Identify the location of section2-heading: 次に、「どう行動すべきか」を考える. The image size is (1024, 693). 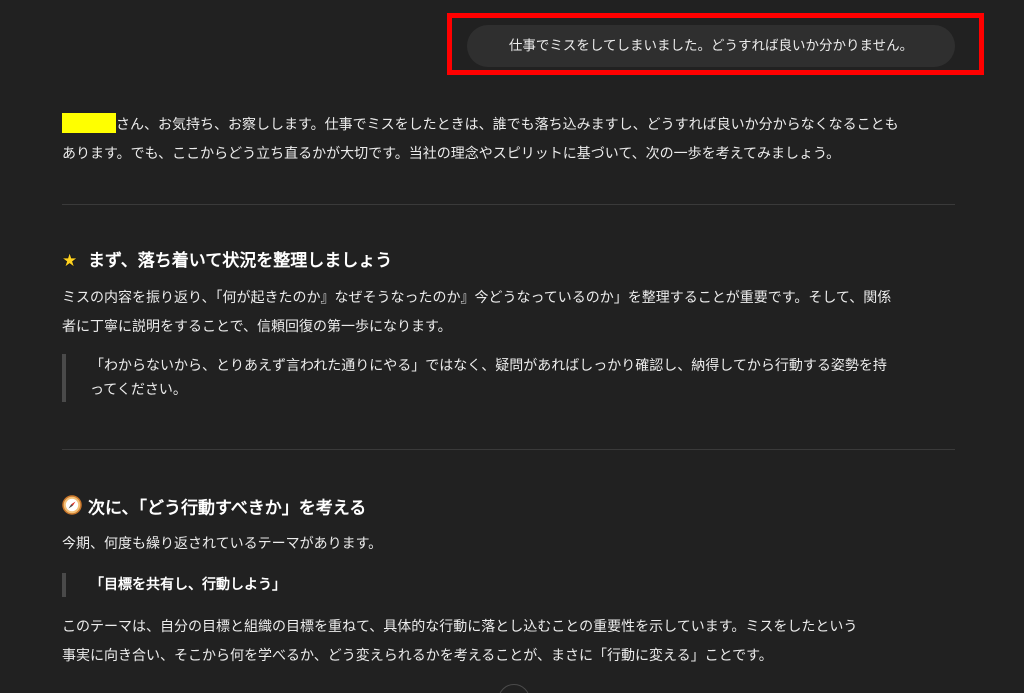
(214, 508).